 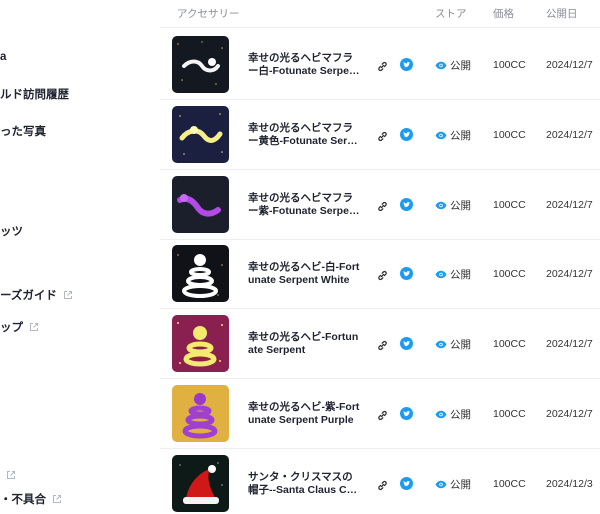 I want to click on sidebar-item-label: a, so click(x=3, y=57).